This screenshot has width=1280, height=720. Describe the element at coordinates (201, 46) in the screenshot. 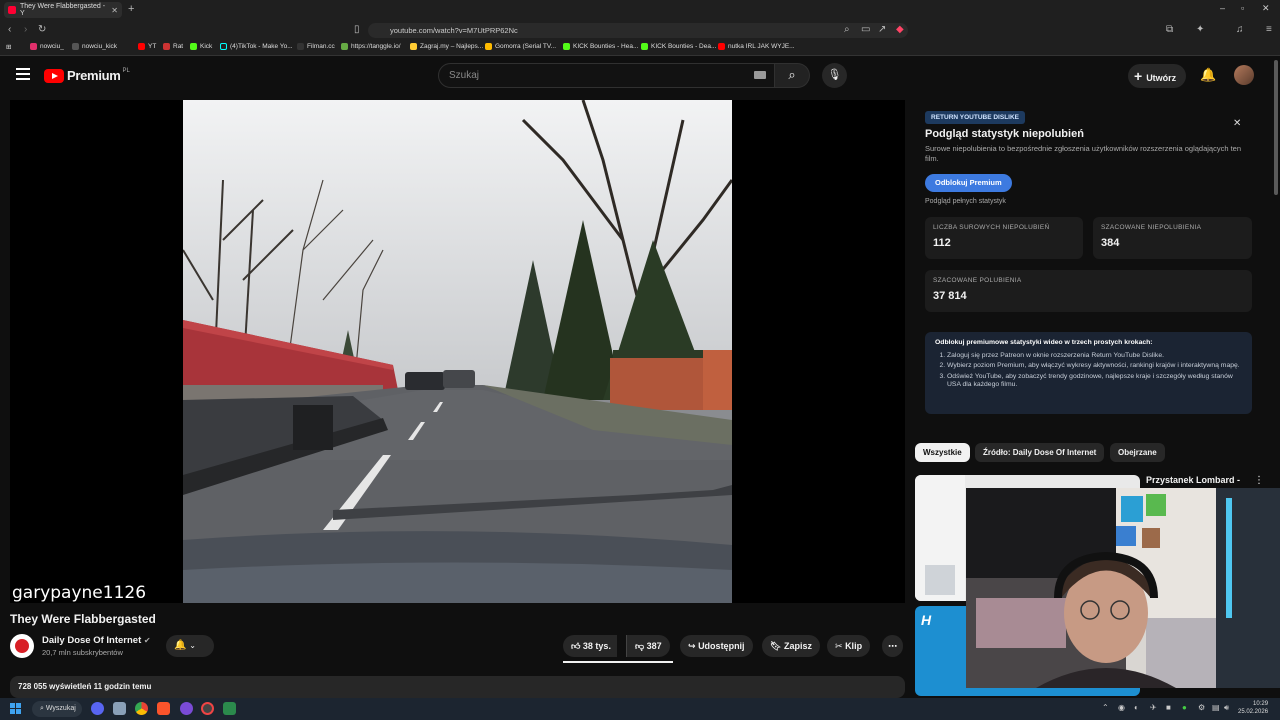

I see `bookmark-item: Kick` at that location.